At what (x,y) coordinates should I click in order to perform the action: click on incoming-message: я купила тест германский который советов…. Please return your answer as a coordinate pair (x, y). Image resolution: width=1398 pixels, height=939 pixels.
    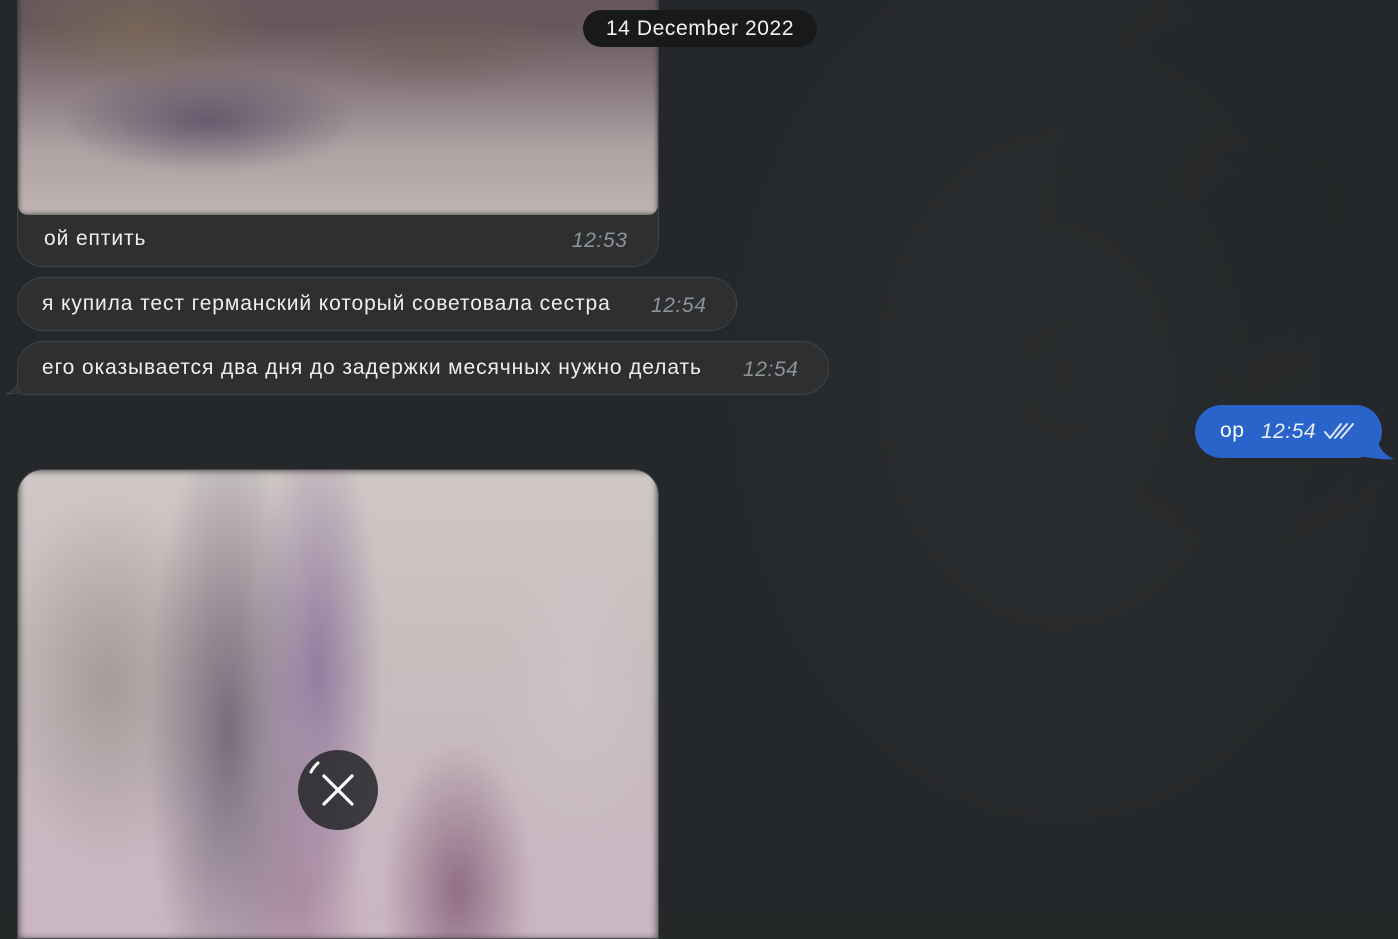
    Looking at the image, I should click on (377, 304).